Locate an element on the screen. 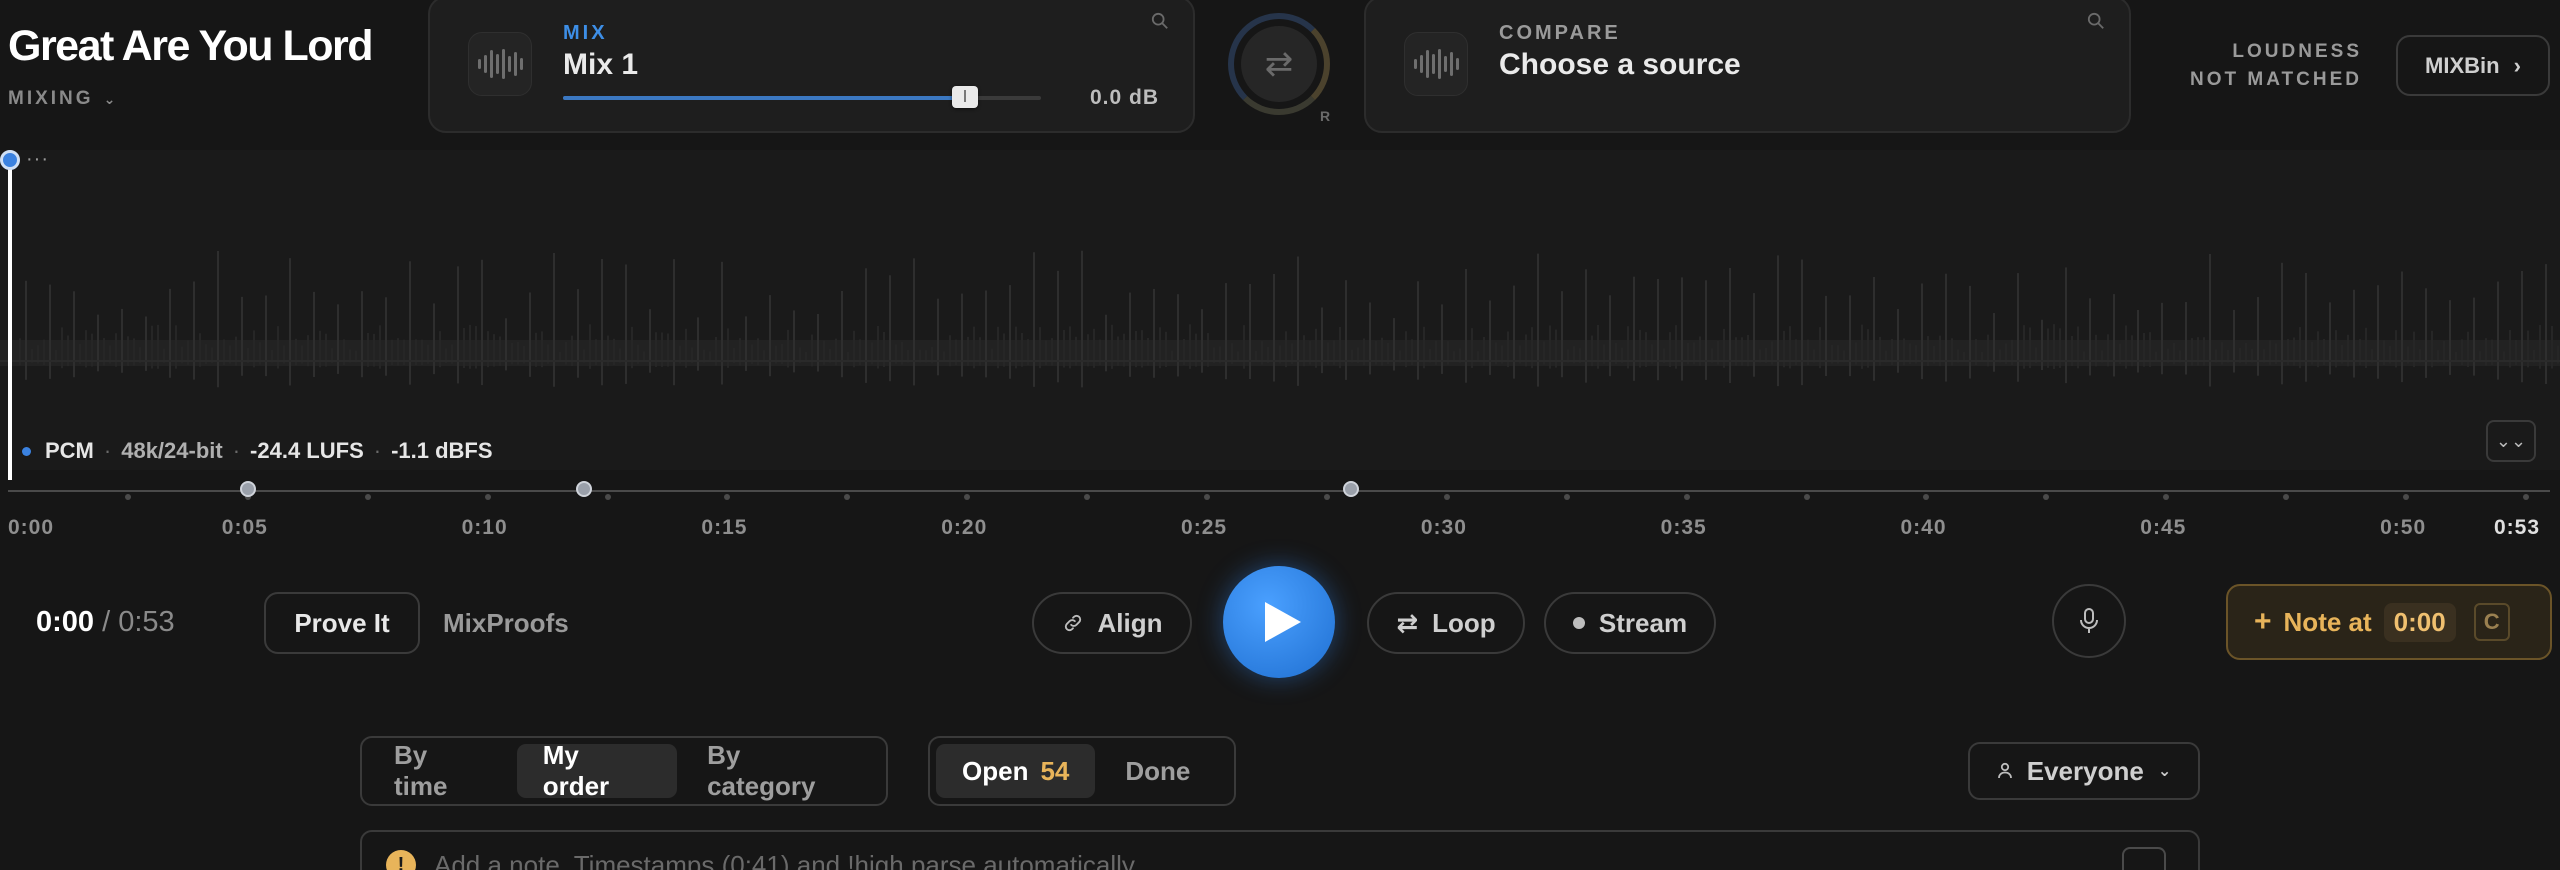 Image resolution: width=2560 pixels, height=870 pixels. loudness-line1: LOUDNESS is located at coordinates (2297, 51).